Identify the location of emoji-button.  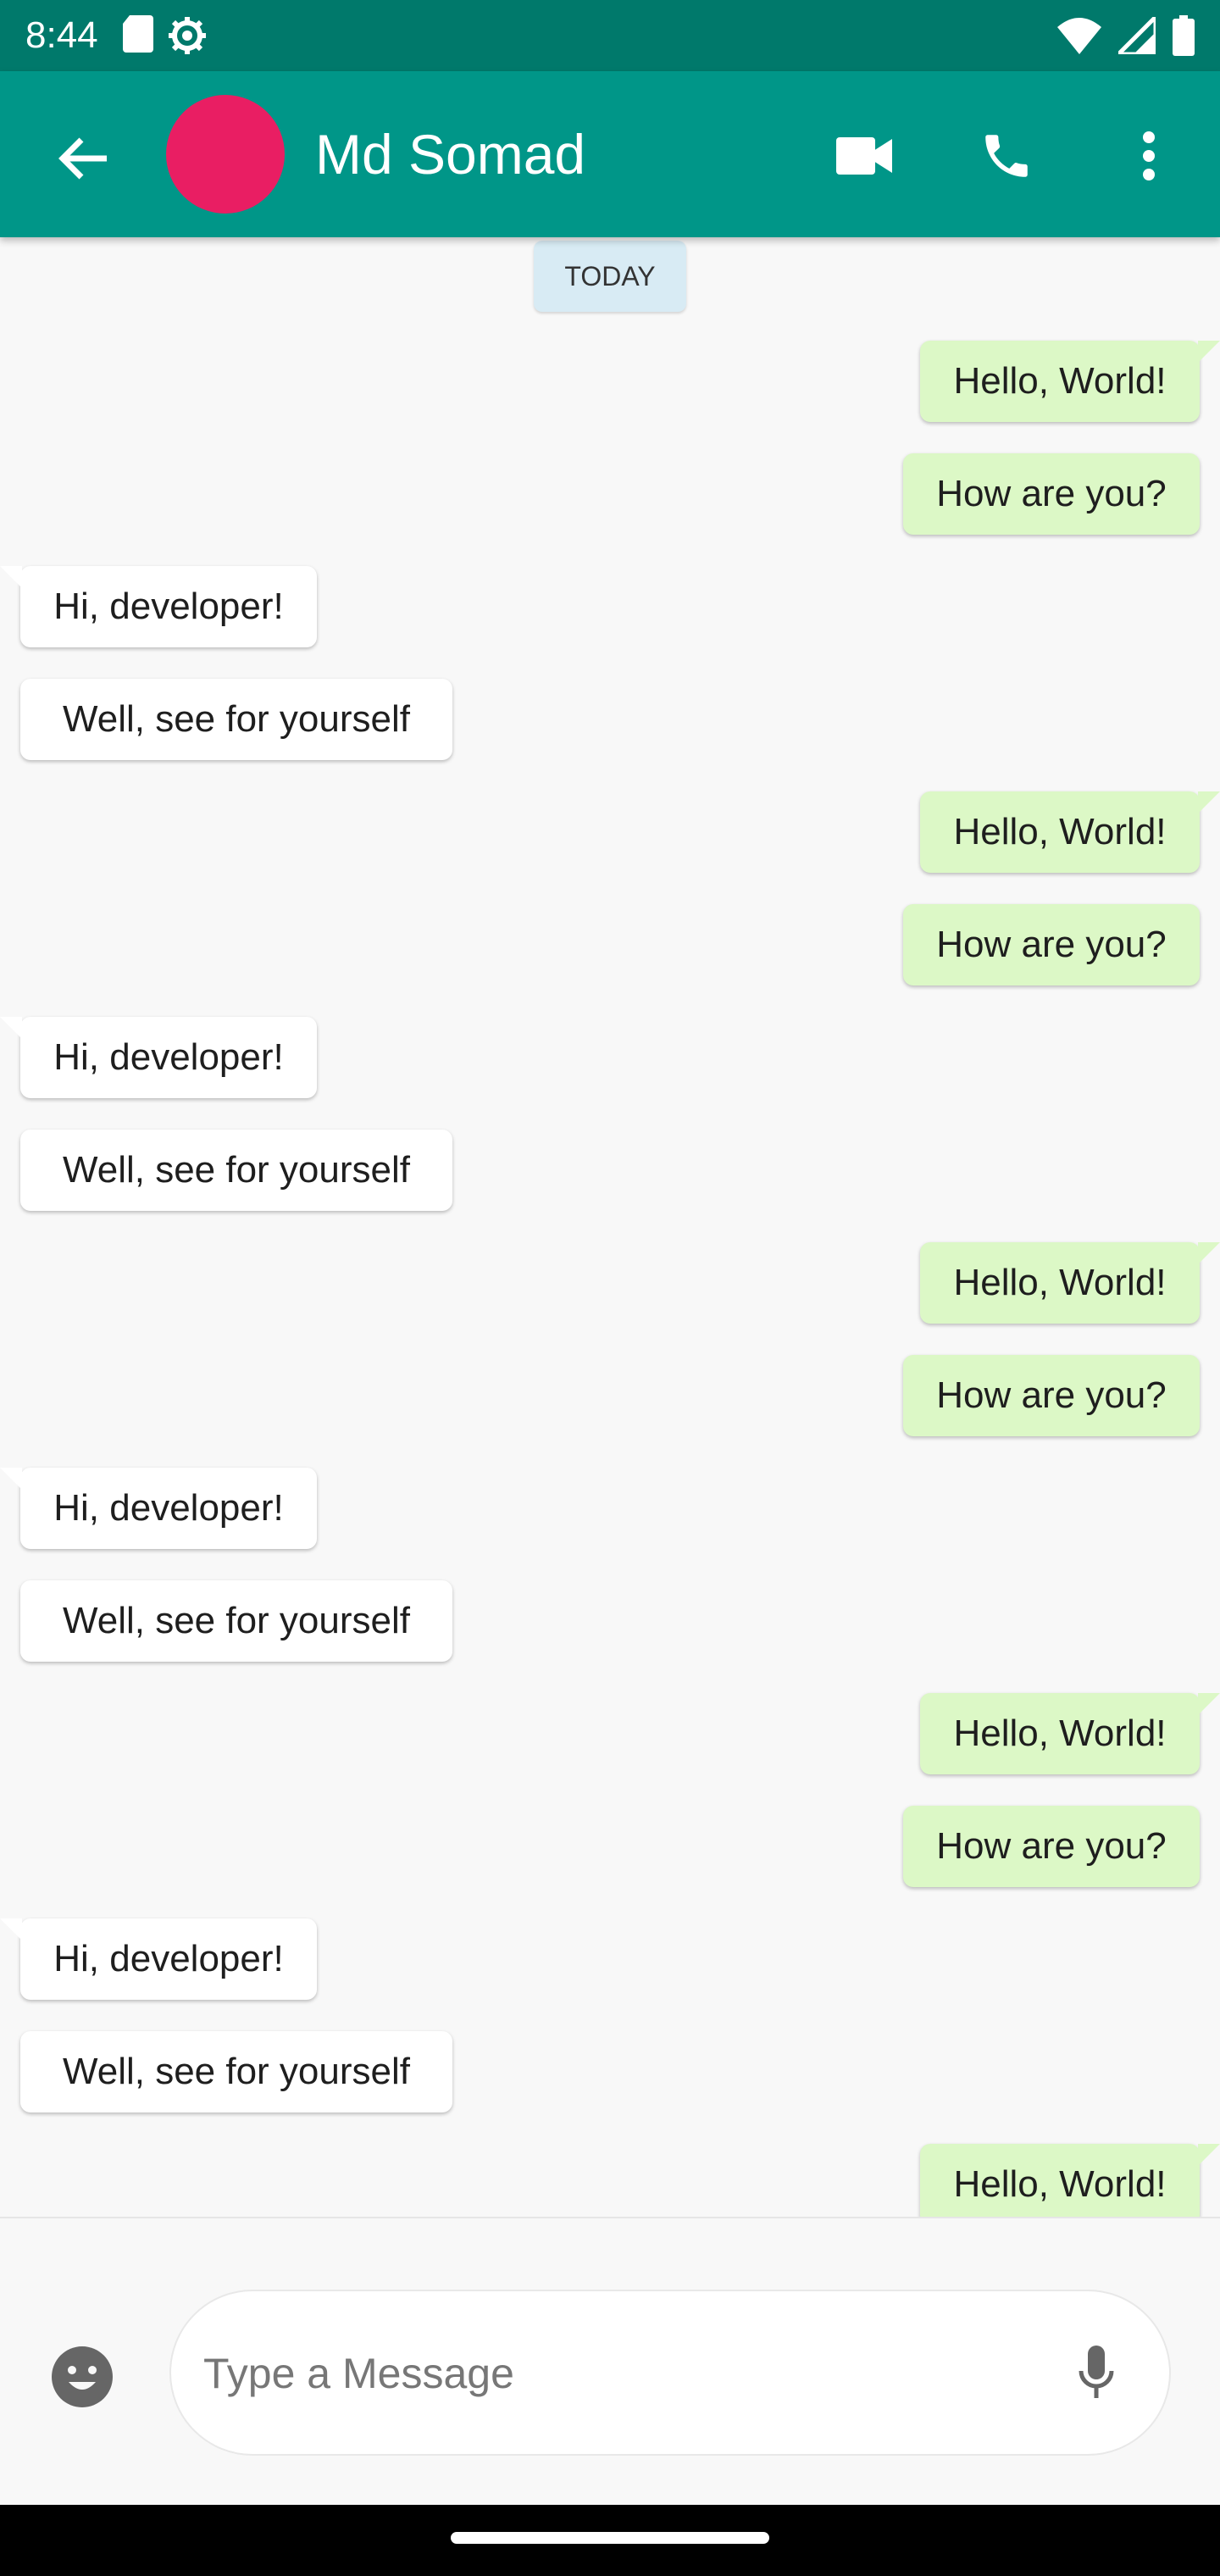
(82, 2378).